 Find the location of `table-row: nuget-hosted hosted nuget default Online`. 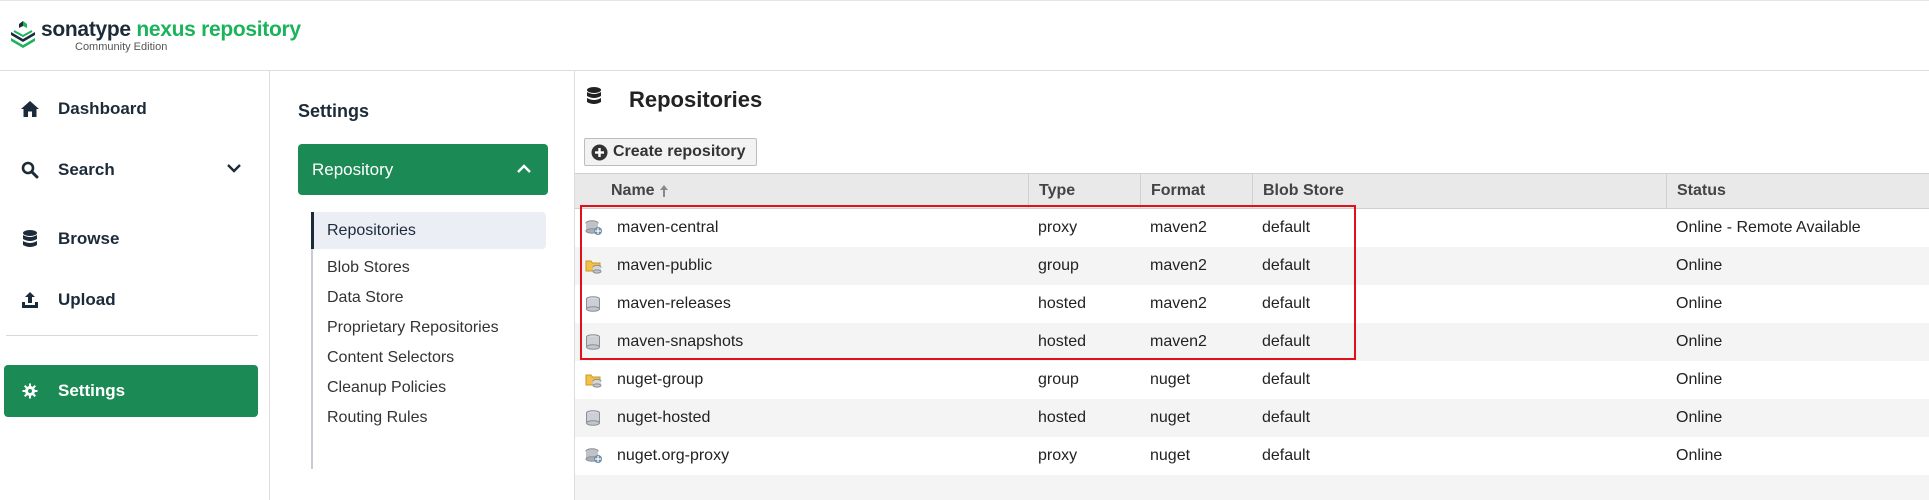

table-row: nuget-hosted hosted nuget default Online is located at coordinates (1252, 418).